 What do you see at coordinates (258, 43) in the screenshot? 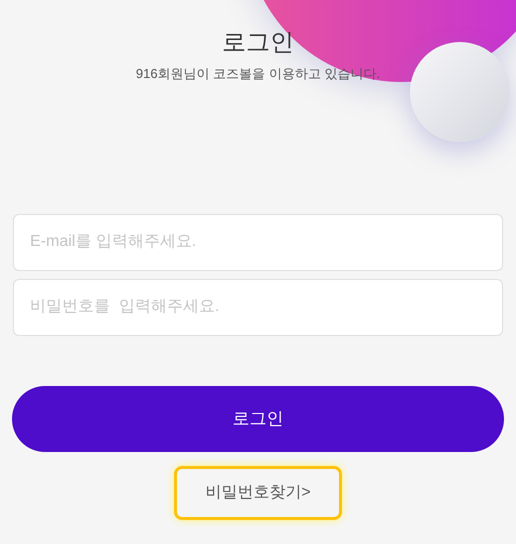
I see `page-title: 로그인` at bounding box center [258, 43].